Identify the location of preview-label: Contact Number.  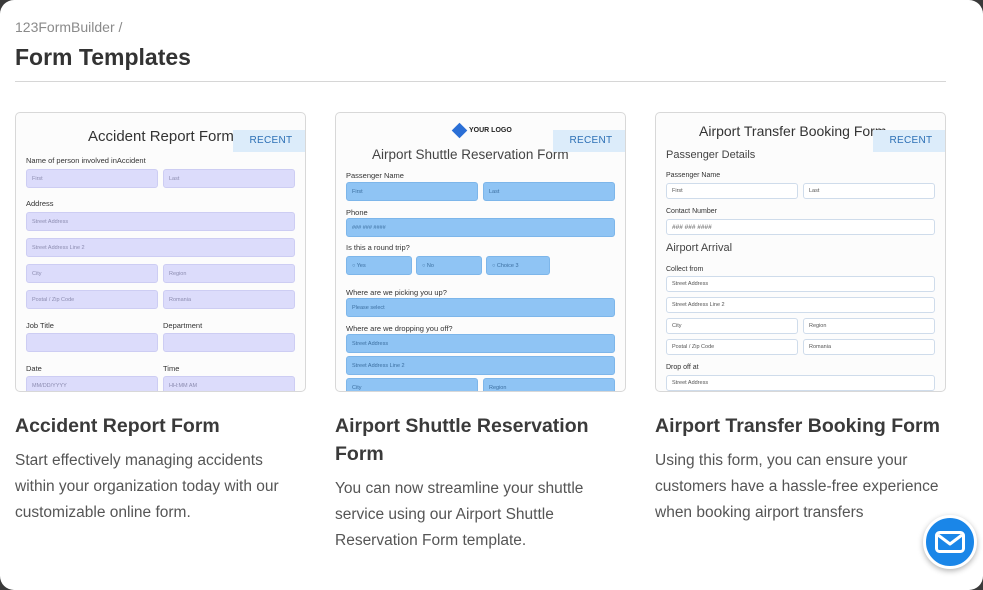
(691, 211).